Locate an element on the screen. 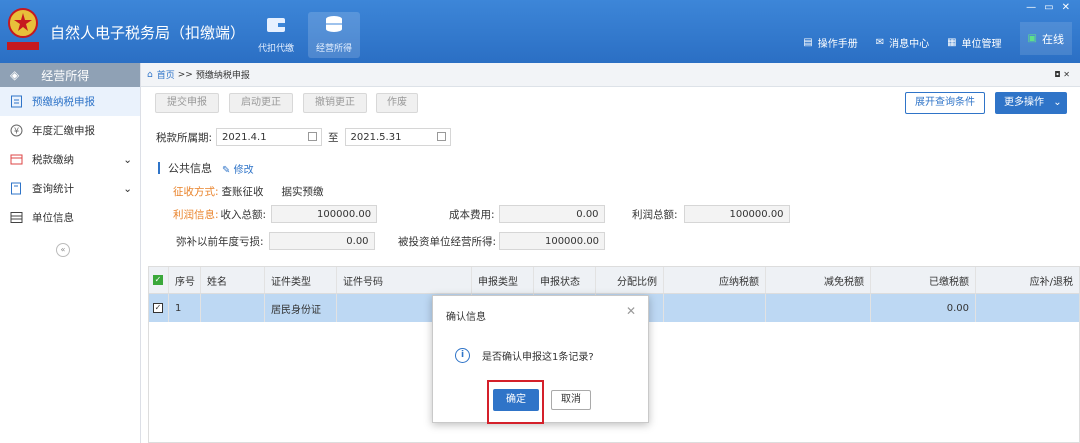  income-label: 收入总额: is located at coordinates (243, 214).